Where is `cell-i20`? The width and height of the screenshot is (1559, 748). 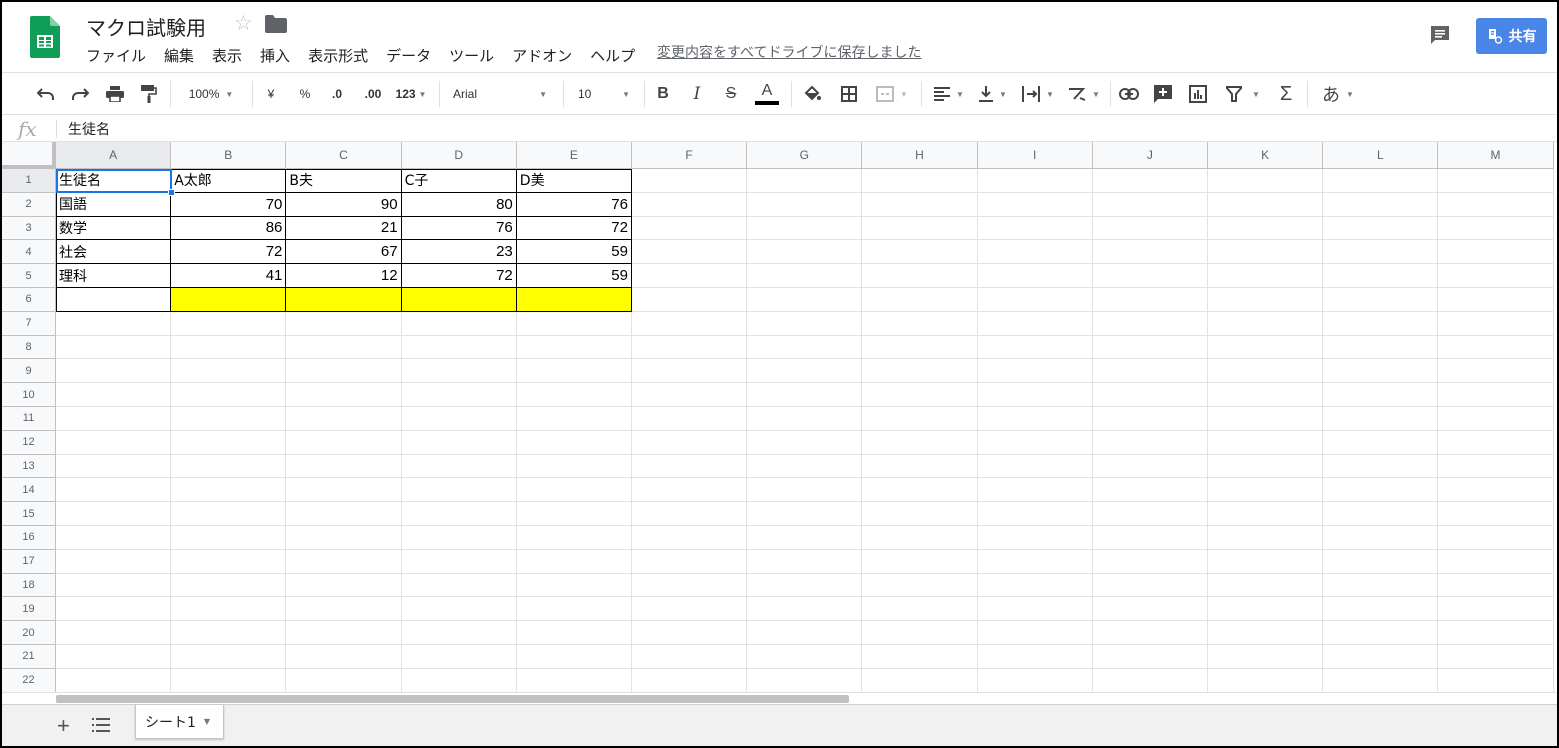 cell-i20 is located at coordinates (1035, 633).